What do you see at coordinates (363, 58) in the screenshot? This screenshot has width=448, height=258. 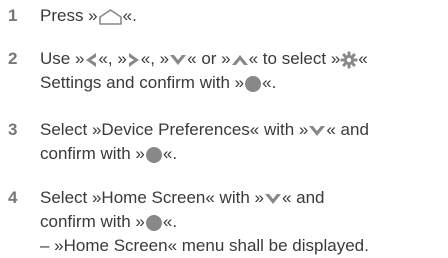 I see `step-text-fragment: «` at bounding box center [363, 58].